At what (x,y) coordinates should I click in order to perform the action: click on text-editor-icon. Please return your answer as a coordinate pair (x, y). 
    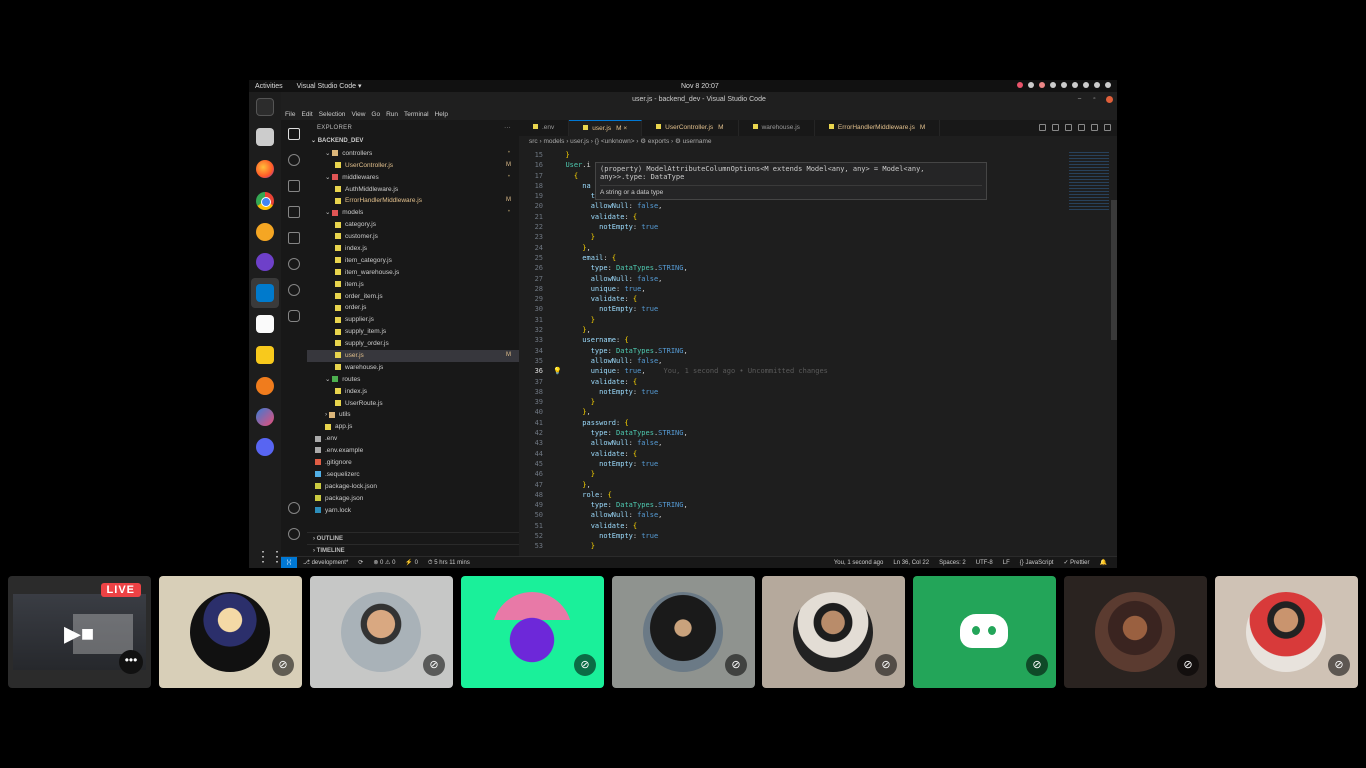
    Looking at the image, I should click on (265, 324).